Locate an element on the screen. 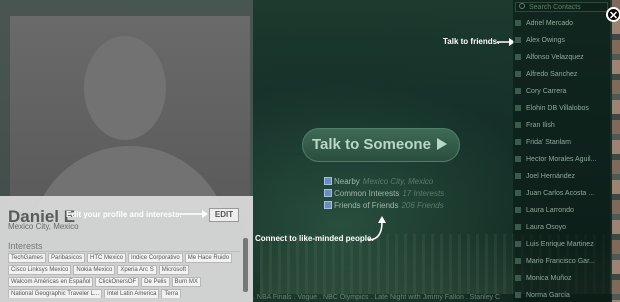 Image resolution: width=620 pixels, height=302 pixels. interest-tag: Paribasicos is located at coordinates (67, 258).